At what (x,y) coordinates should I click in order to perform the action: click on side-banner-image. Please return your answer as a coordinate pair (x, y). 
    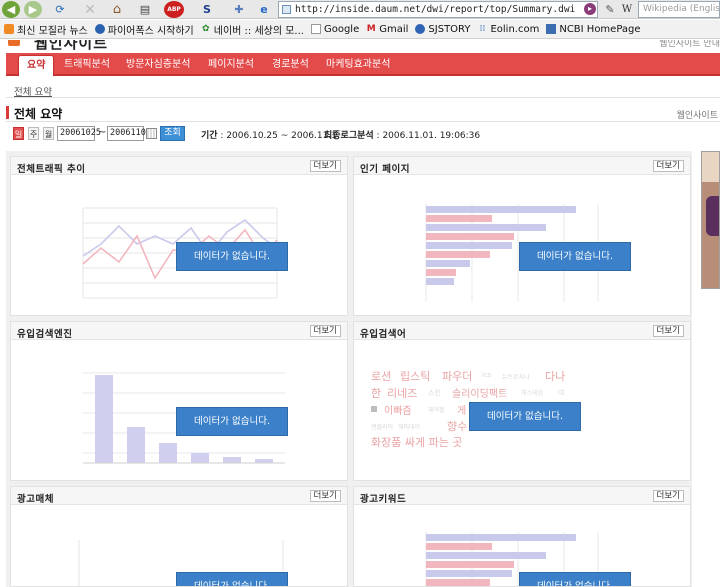
    Looking at the image, I should click on (710, 220).